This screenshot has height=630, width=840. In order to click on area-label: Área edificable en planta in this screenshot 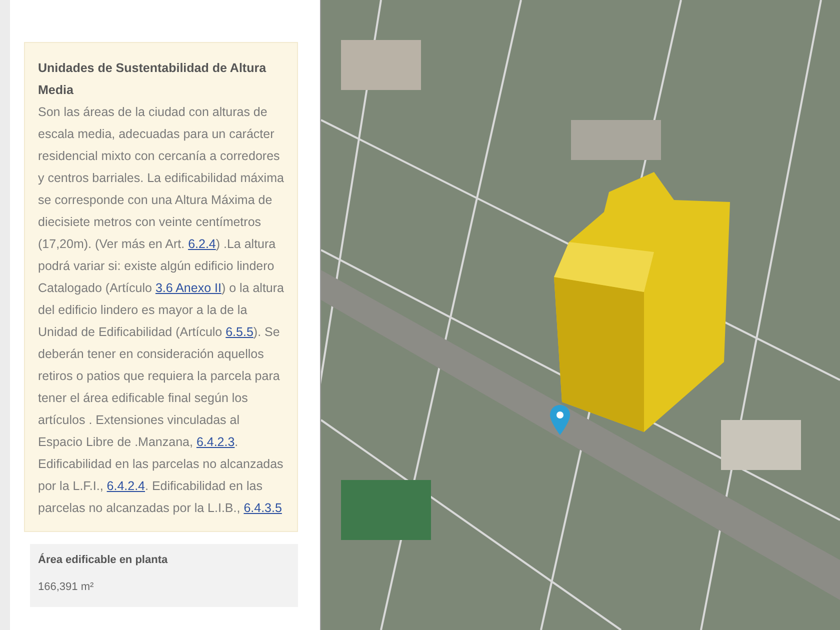, I will do `click(103, 560)`.